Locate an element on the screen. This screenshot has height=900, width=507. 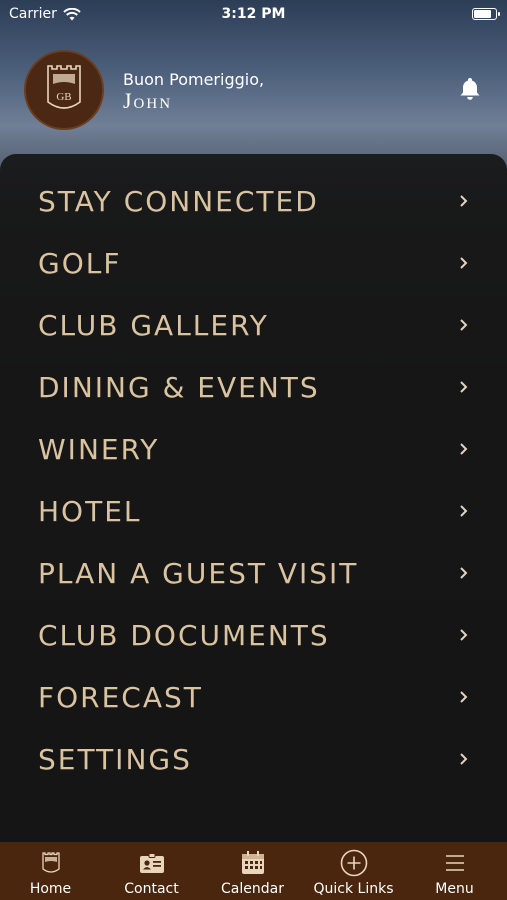
menu-item-label: GOLF is located at coordinates (80, 263).